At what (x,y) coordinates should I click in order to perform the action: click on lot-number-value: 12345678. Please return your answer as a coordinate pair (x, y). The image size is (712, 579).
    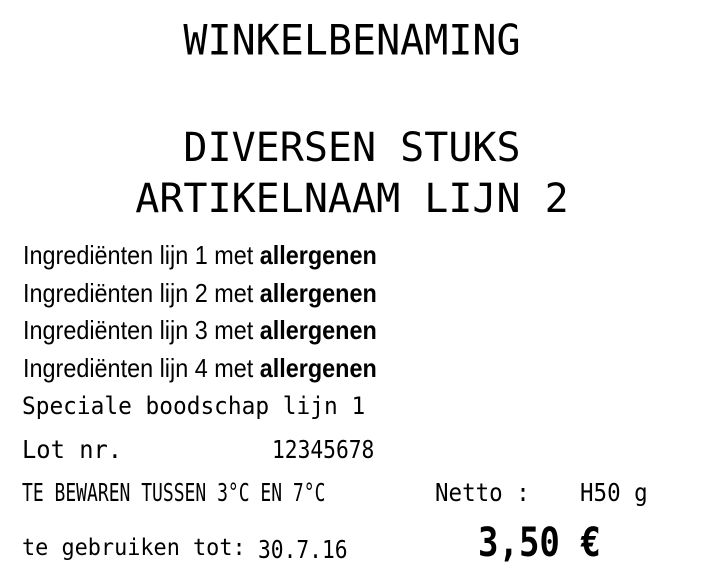
    Looking at the image, I should click on (323, 449).